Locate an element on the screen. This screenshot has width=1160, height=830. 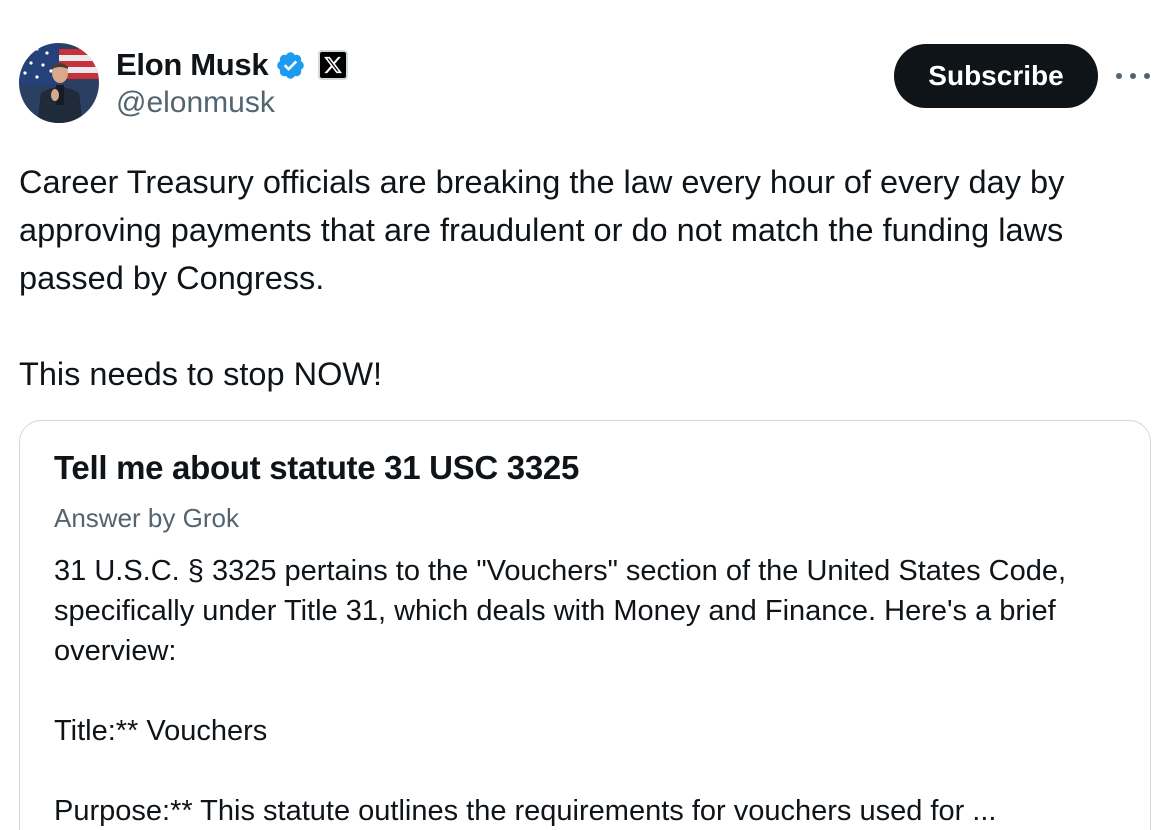
avatar is located at coordinates (59, 83).